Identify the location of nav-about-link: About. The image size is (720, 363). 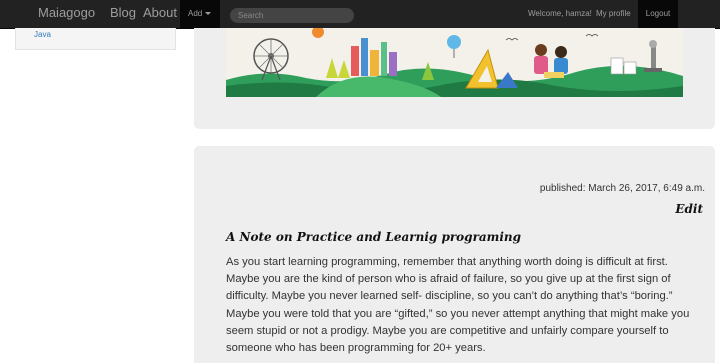
(160, 12).